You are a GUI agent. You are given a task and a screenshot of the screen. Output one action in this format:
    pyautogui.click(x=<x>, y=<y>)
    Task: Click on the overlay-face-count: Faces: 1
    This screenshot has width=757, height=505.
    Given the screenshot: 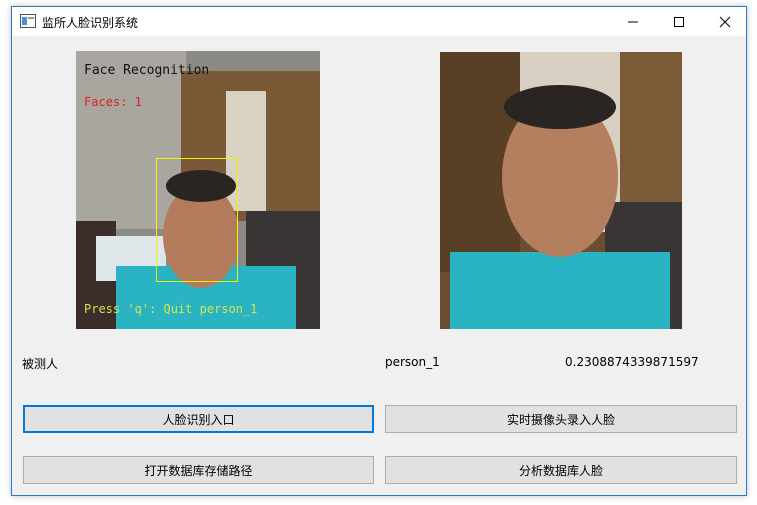 What is the action you would take?
    pyautogui.click(x=113, y=102)
    